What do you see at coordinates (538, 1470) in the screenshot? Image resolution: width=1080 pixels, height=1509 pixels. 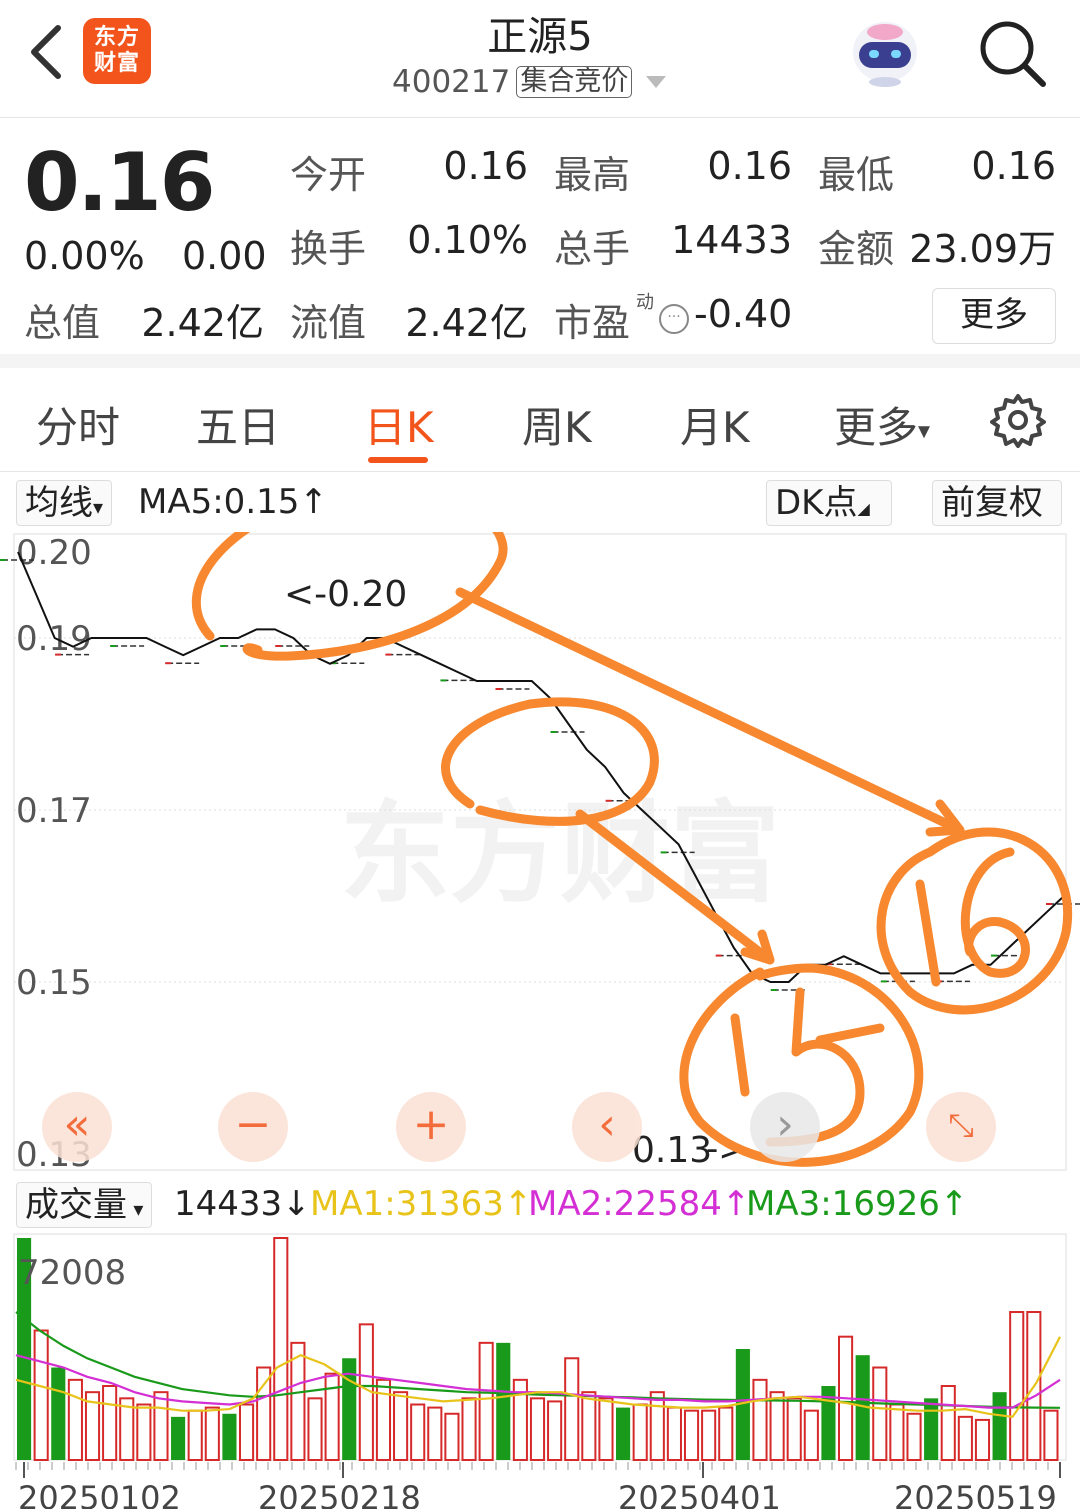 I see `date-axis-ticks` at bounding box center [538, 1470].